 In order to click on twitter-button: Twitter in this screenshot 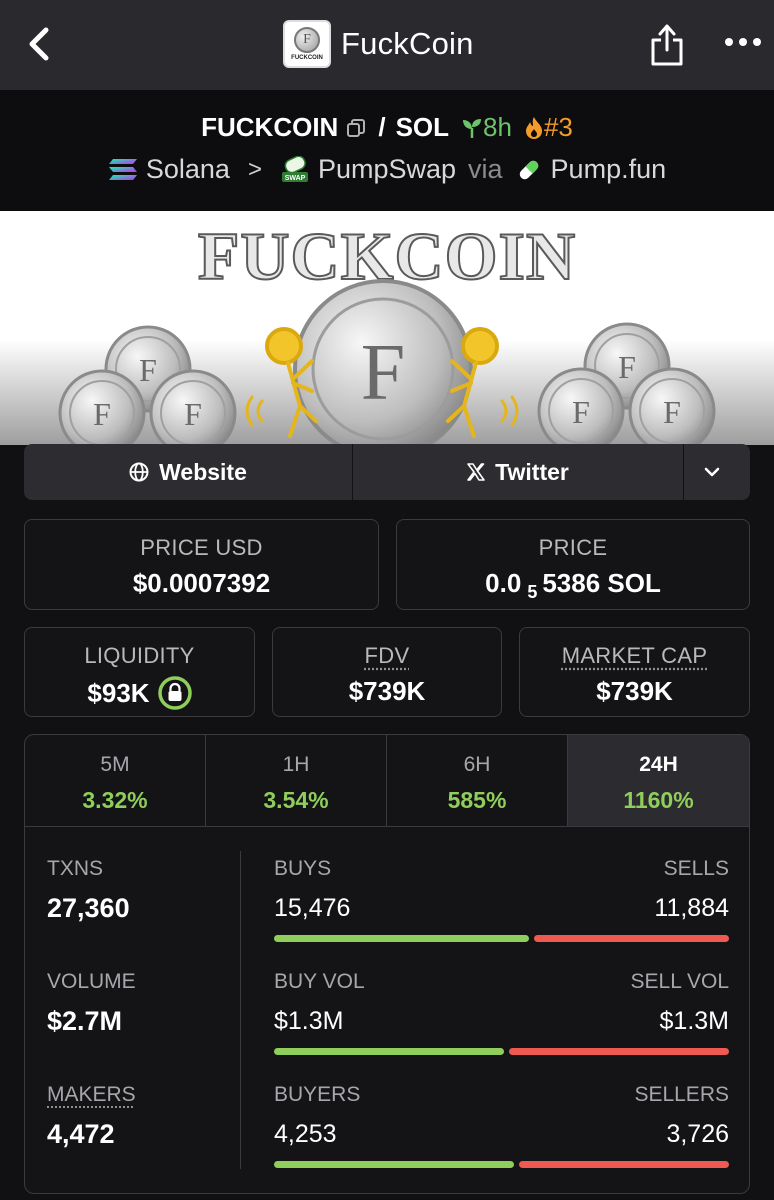, I will do `click(518, 472)`.